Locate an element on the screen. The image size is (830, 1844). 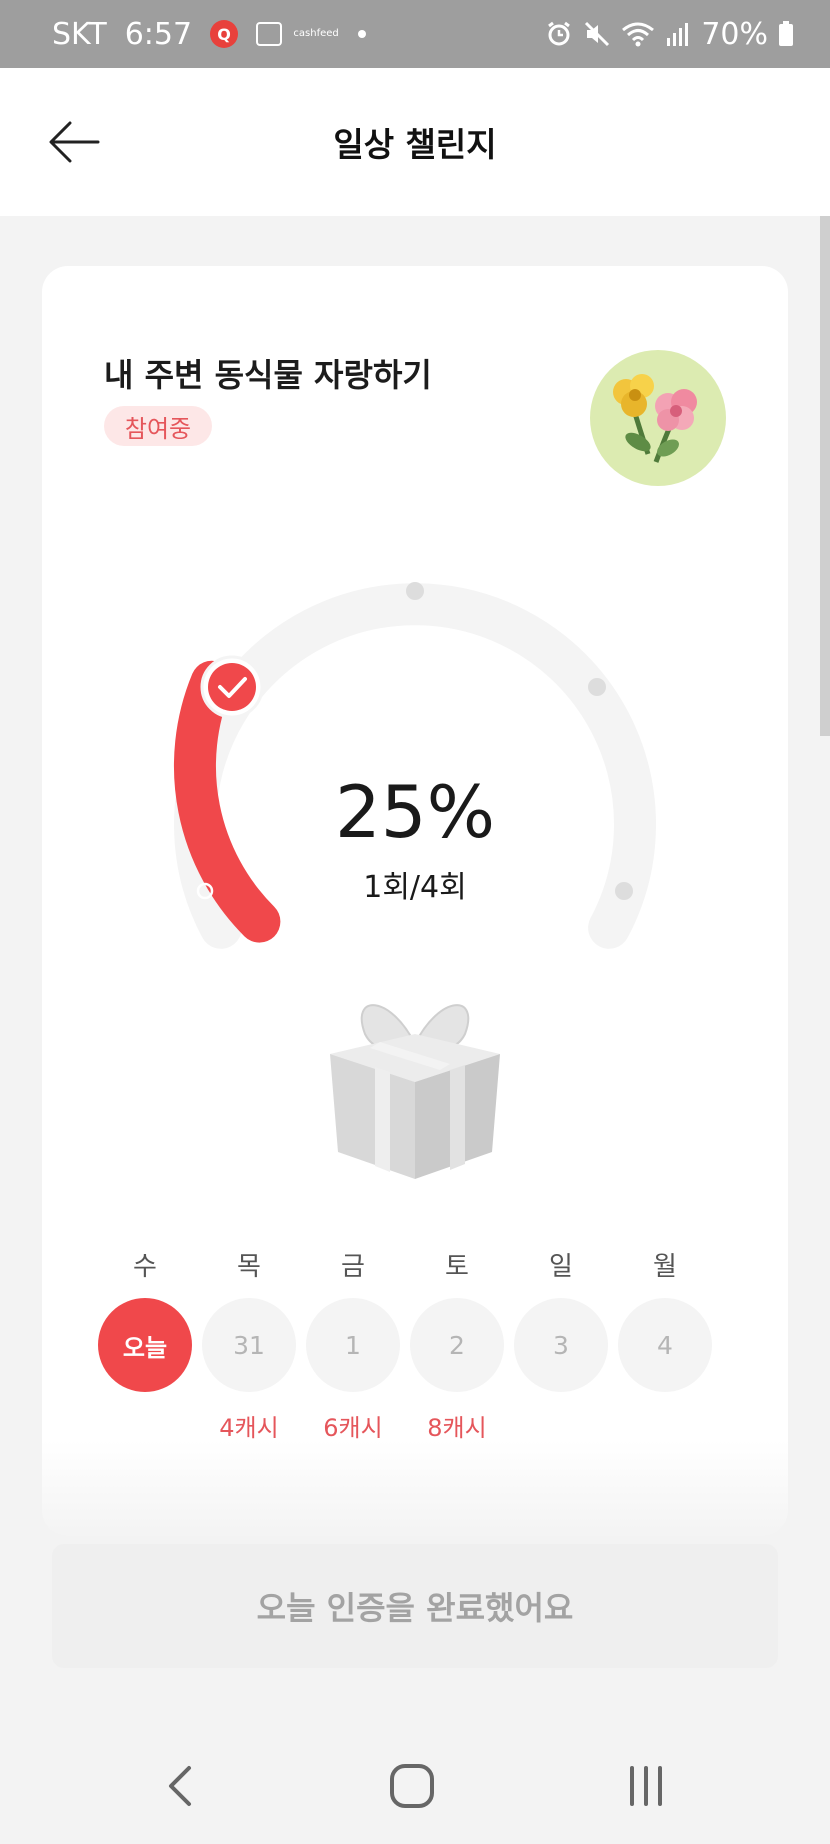
nav-recents-icon is located at coordinates (646, 1786).